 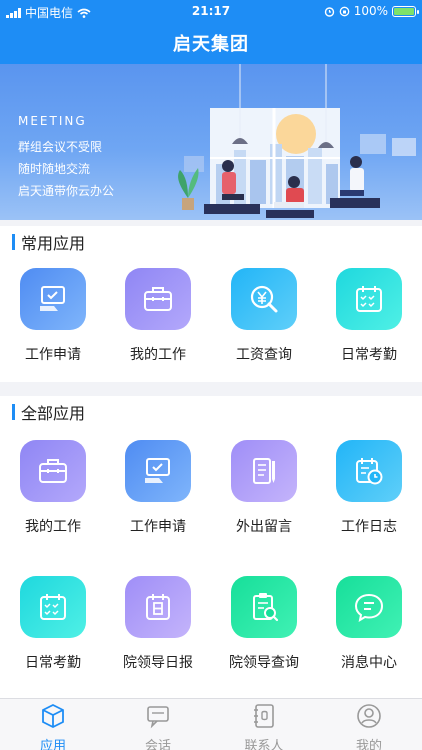 What do you see at coordinates (52, 121) in the screenshot?
I see `banner-heading: MEETING` at bounding box center [52, 121].